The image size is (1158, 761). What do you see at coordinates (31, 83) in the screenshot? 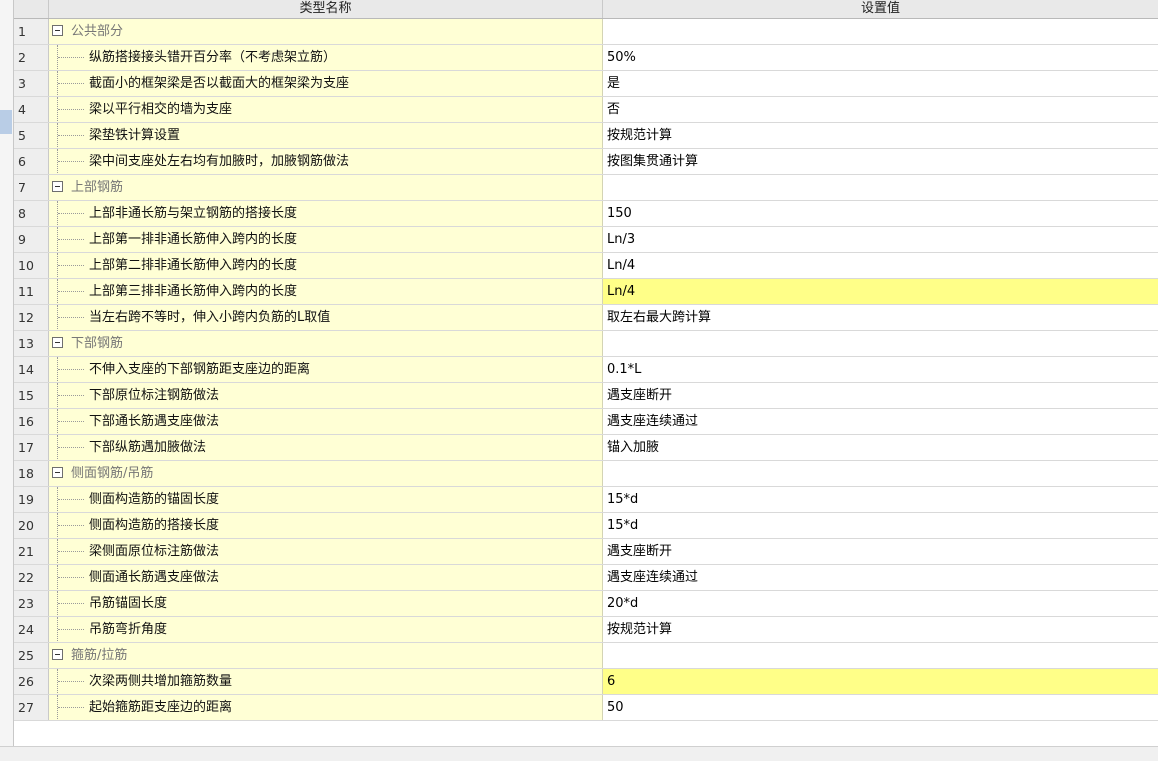
I see `row-number: 3` at bounding box center [31, 83].